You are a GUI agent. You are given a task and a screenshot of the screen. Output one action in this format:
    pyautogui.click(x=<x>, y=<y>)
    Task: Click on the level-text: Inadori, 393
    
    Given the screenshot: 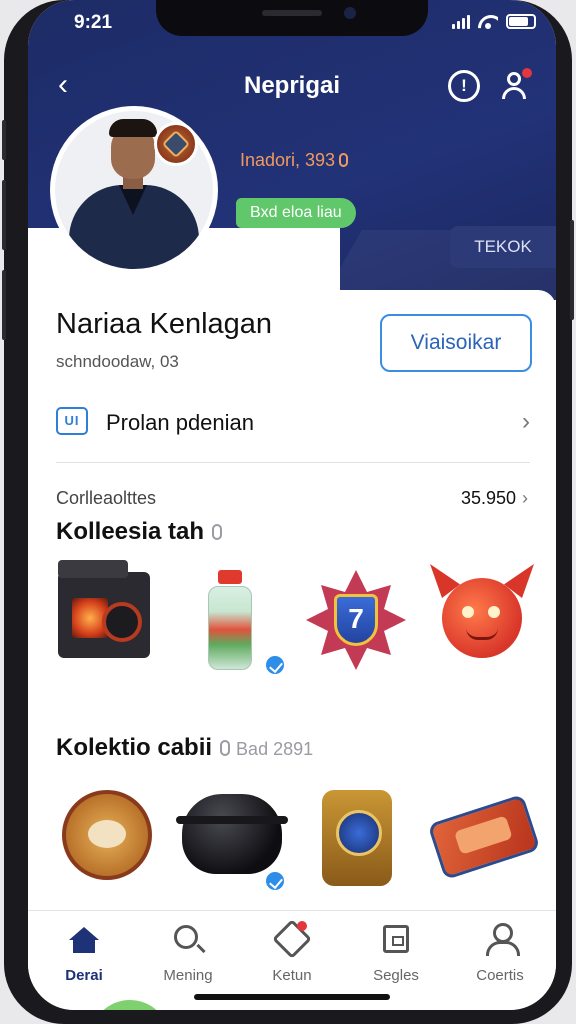 What is the action you would take?
    pyautogui.click(x=288, y=160)
    